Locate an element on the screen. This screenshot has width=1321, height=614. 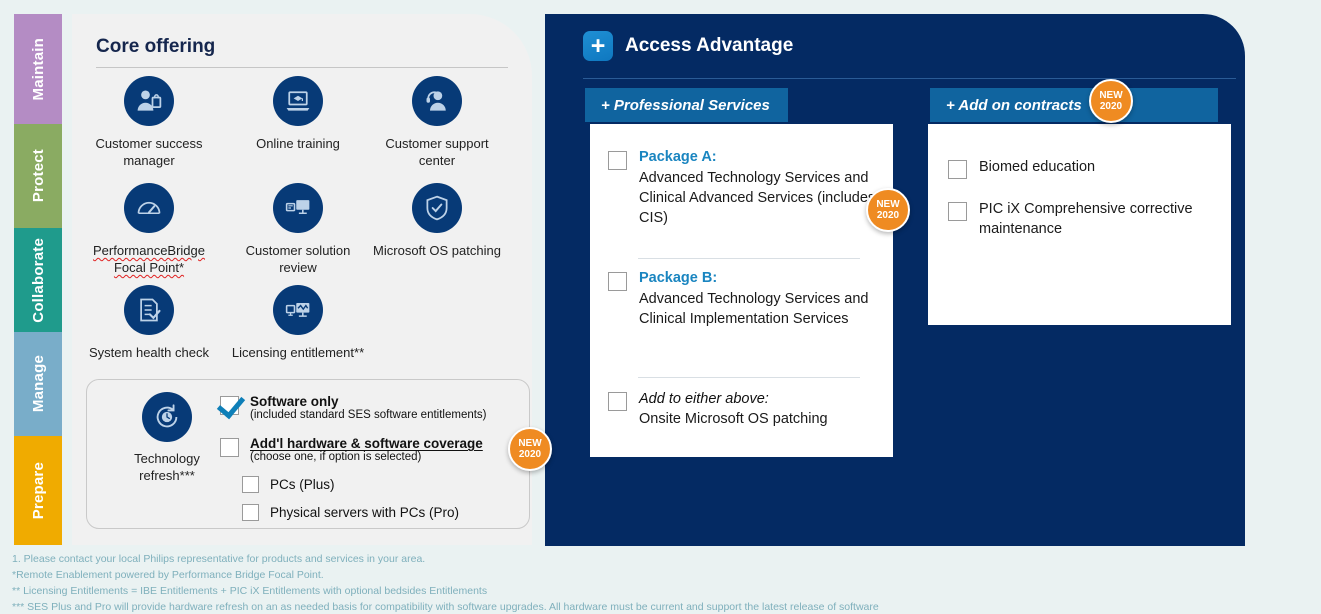
phase-rail: Maintain Protect Collaborate Manage Prepare is located at coordinates (38, 279).